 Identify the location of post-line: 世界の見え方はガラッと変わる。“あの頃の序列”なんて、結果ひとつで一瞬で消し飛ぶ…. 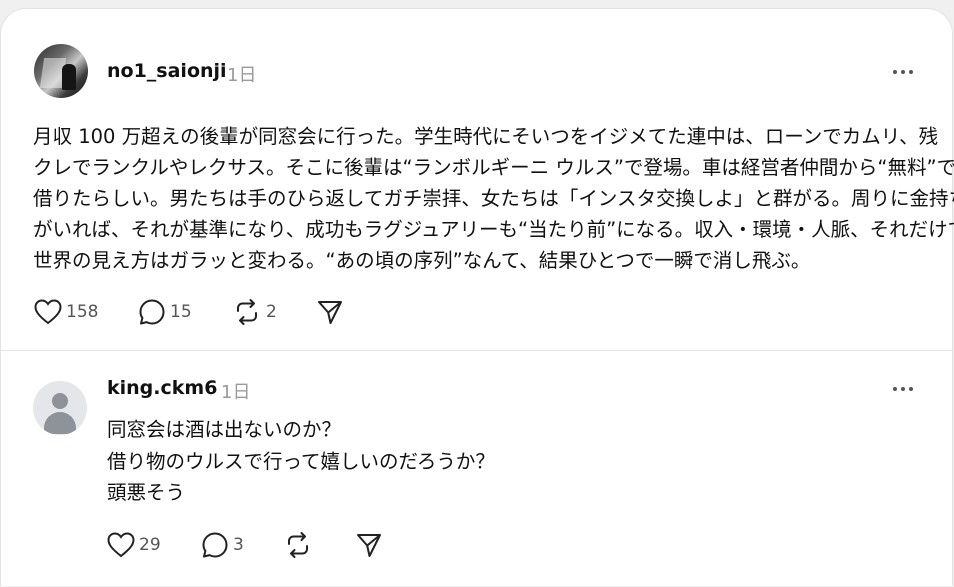
(422, 260).